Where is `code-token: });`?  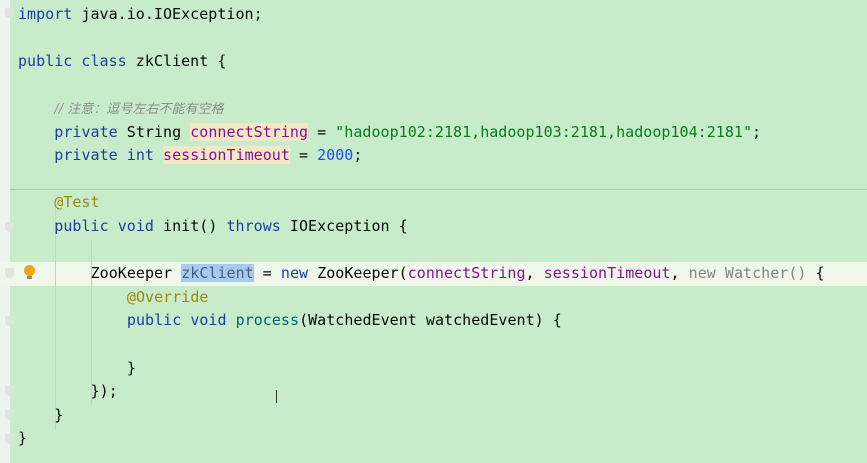
code-token: }); is located at coordinates (104, 391).